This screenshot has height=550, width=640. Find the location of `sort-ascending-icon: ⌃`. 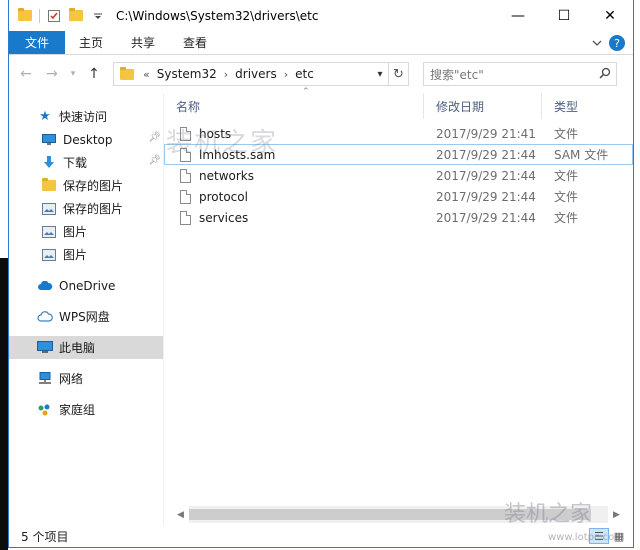

sort-ascending-icon: ⌃ is located at coordinates (306, 92).